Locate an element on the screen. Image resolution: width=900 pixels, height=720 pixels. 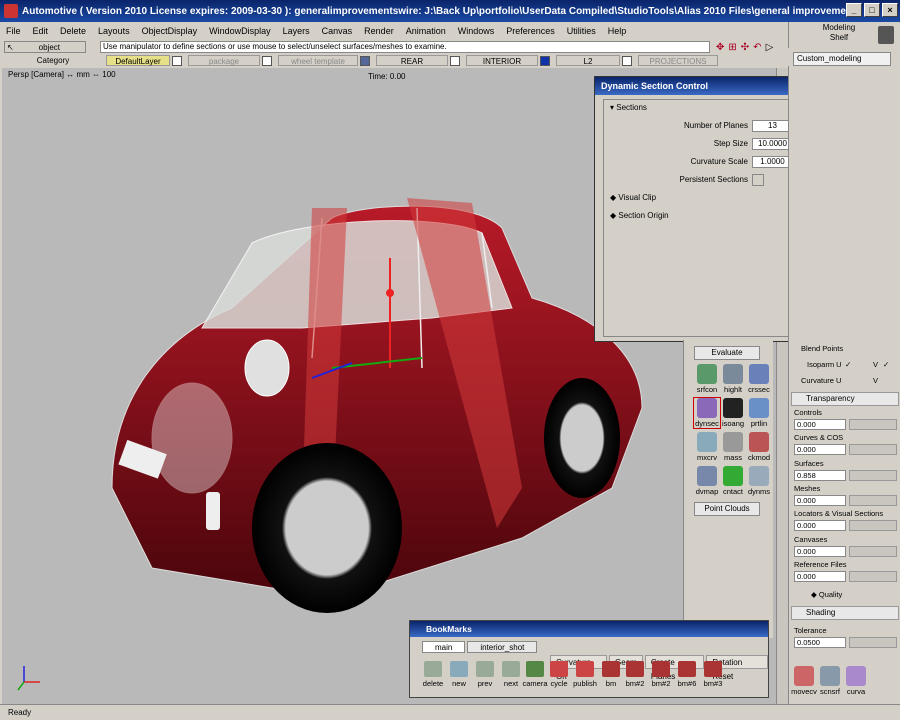
tool-cntact: cntact is located at coordinates (733, 481).